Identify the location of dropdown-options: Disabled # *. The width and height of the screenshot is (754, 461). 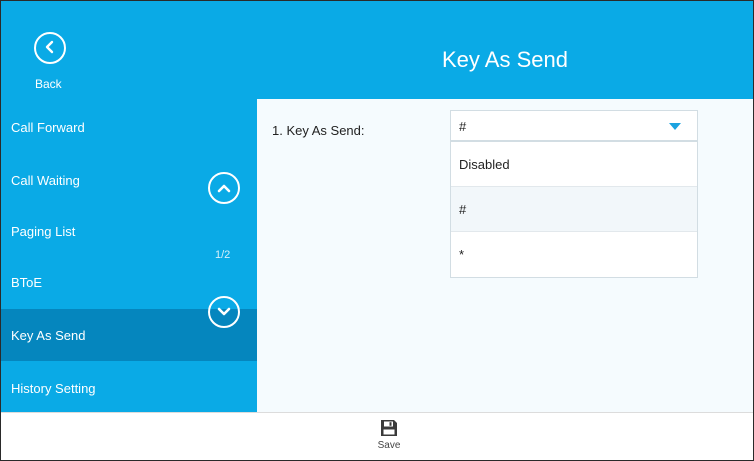
(574, 209).